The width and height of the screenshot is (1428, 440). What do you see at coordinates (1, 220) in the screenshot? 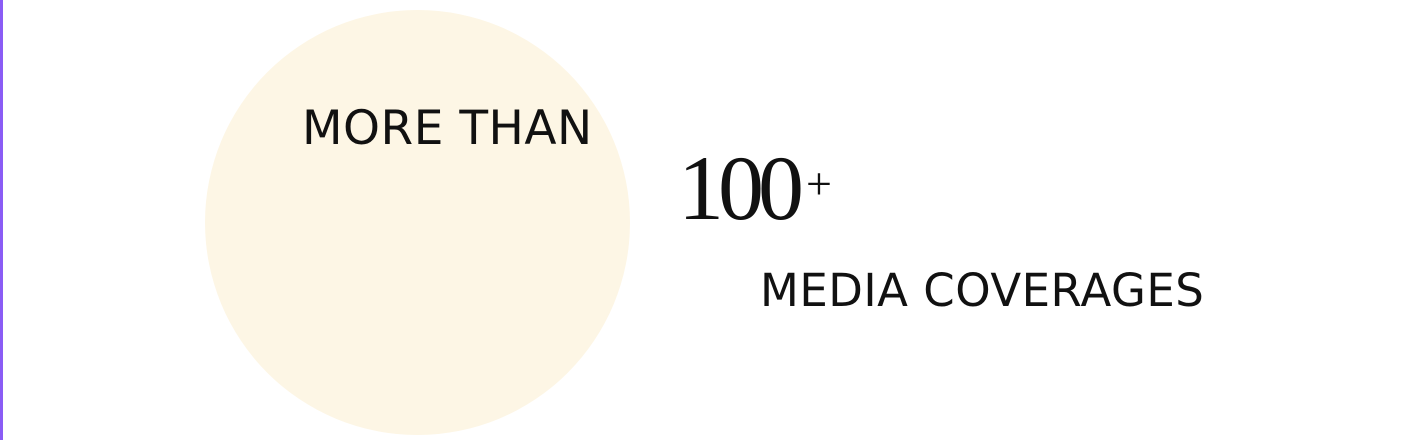
I see `left-accent-bar` at bounding box center [1, 220].